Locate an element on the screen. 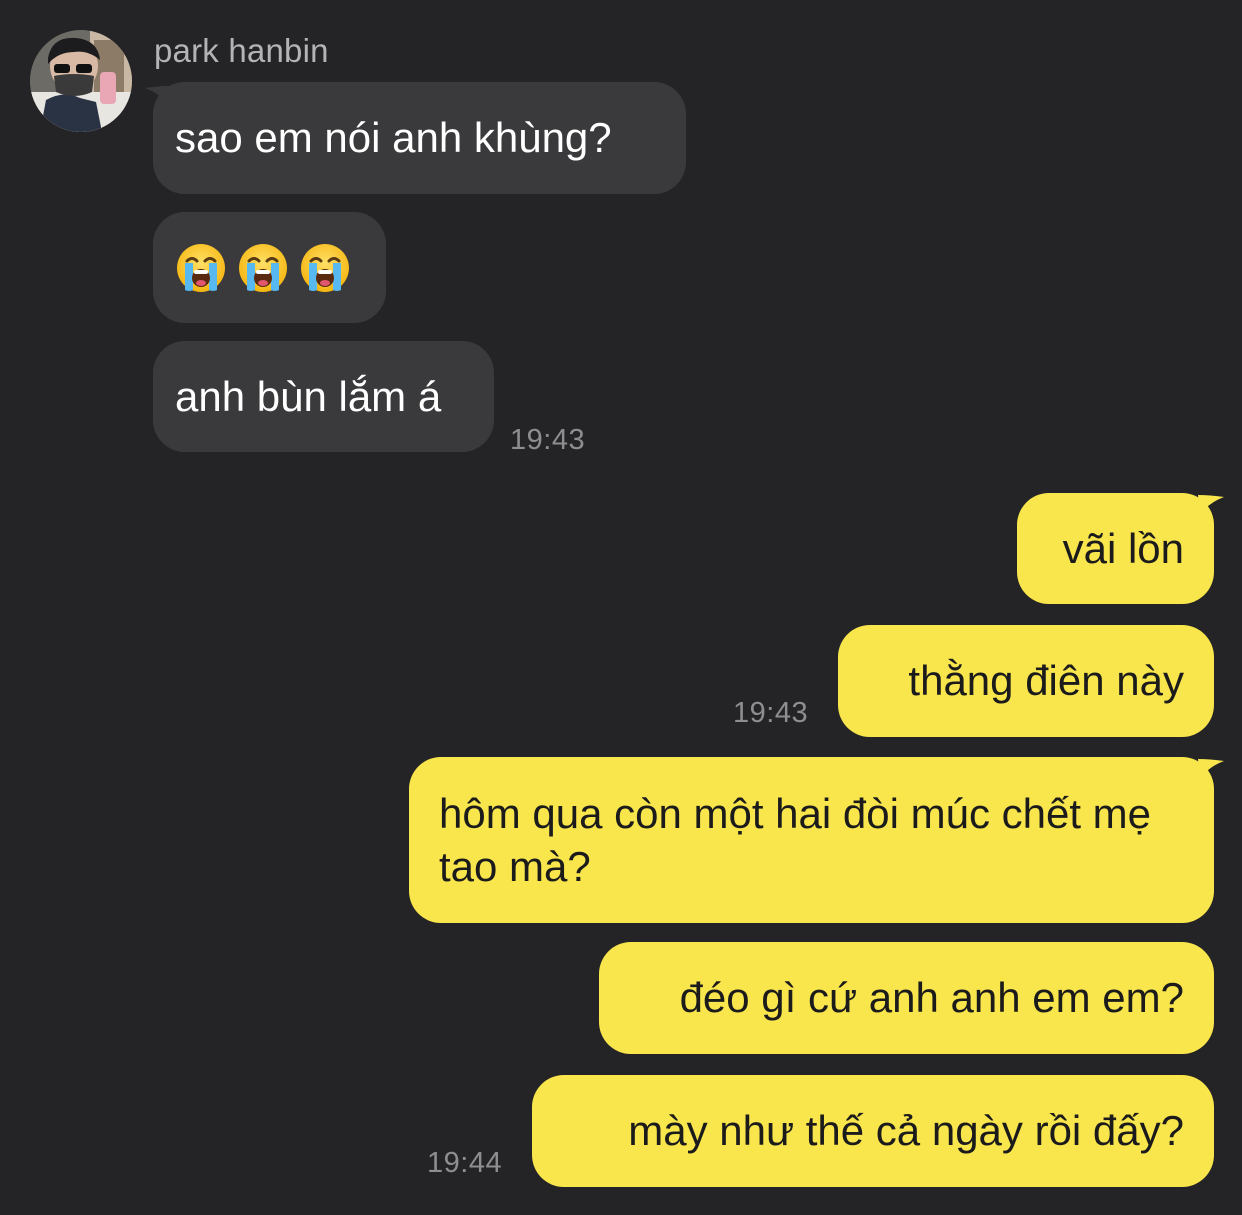  incoming-message-bubble: sao em nói anh khùng? is located at coordinates (415, 138).